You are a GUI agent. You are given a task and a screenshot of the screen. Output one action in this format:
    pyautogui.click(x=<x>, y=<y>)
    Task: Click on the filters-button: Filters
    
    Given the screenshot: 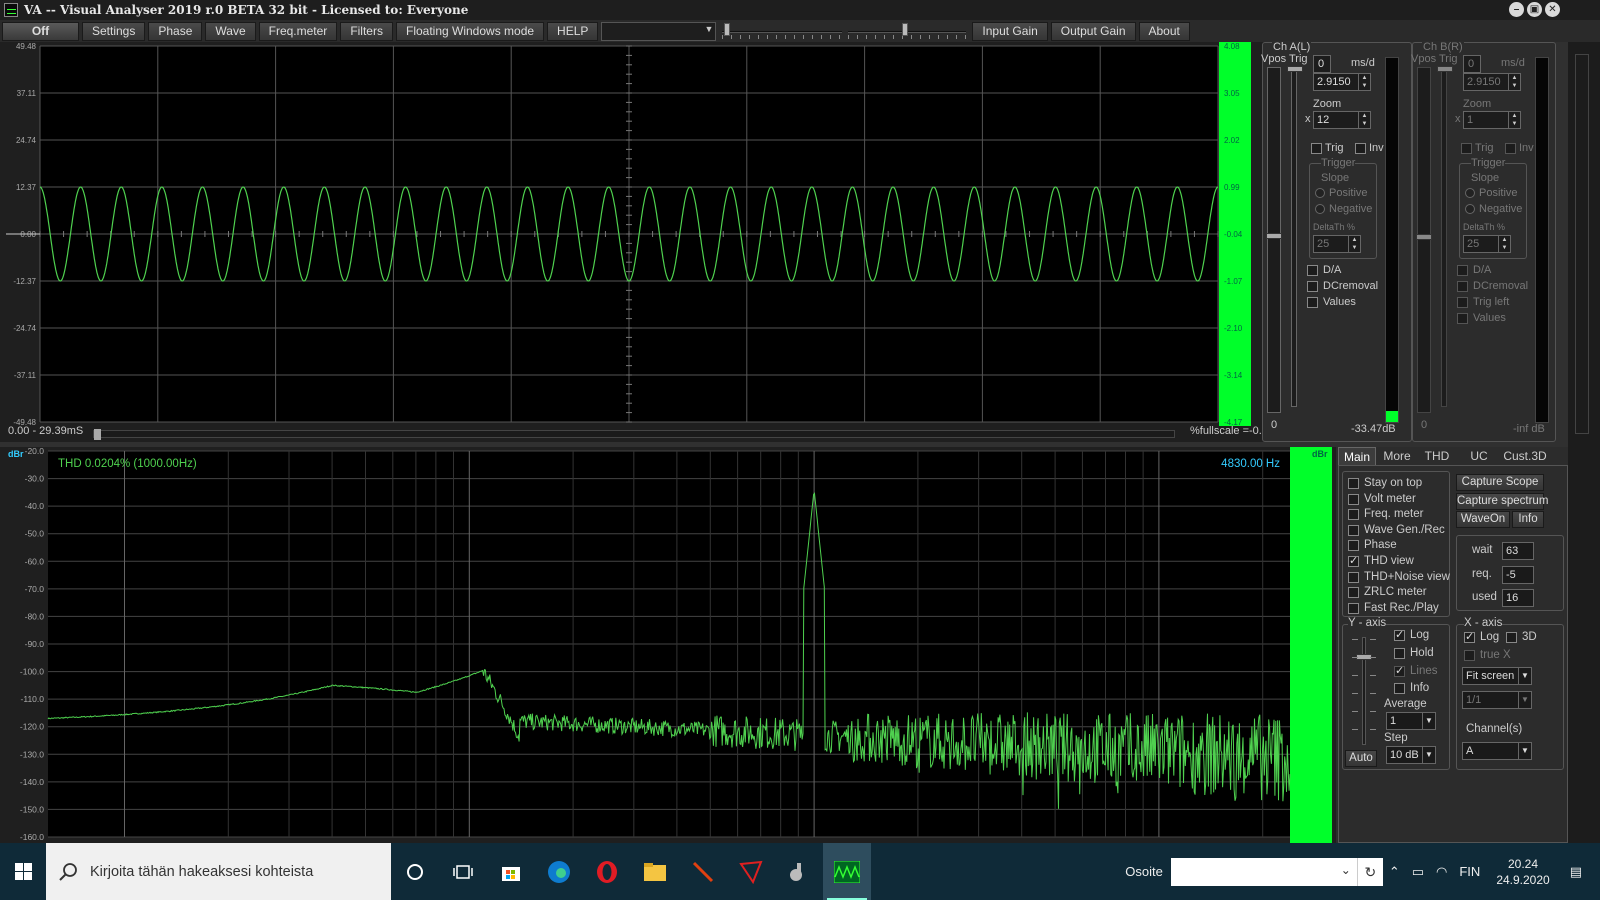 What is the action you would take?
    pyautogui.click(x=366, y=31)
    